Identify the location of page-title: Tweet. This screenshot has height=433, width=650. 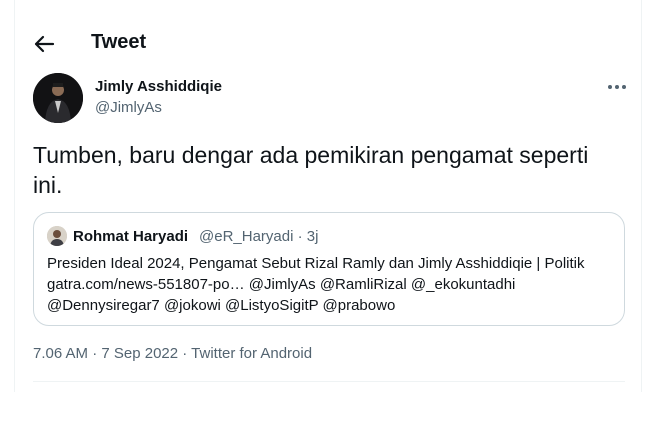
(119, 42).